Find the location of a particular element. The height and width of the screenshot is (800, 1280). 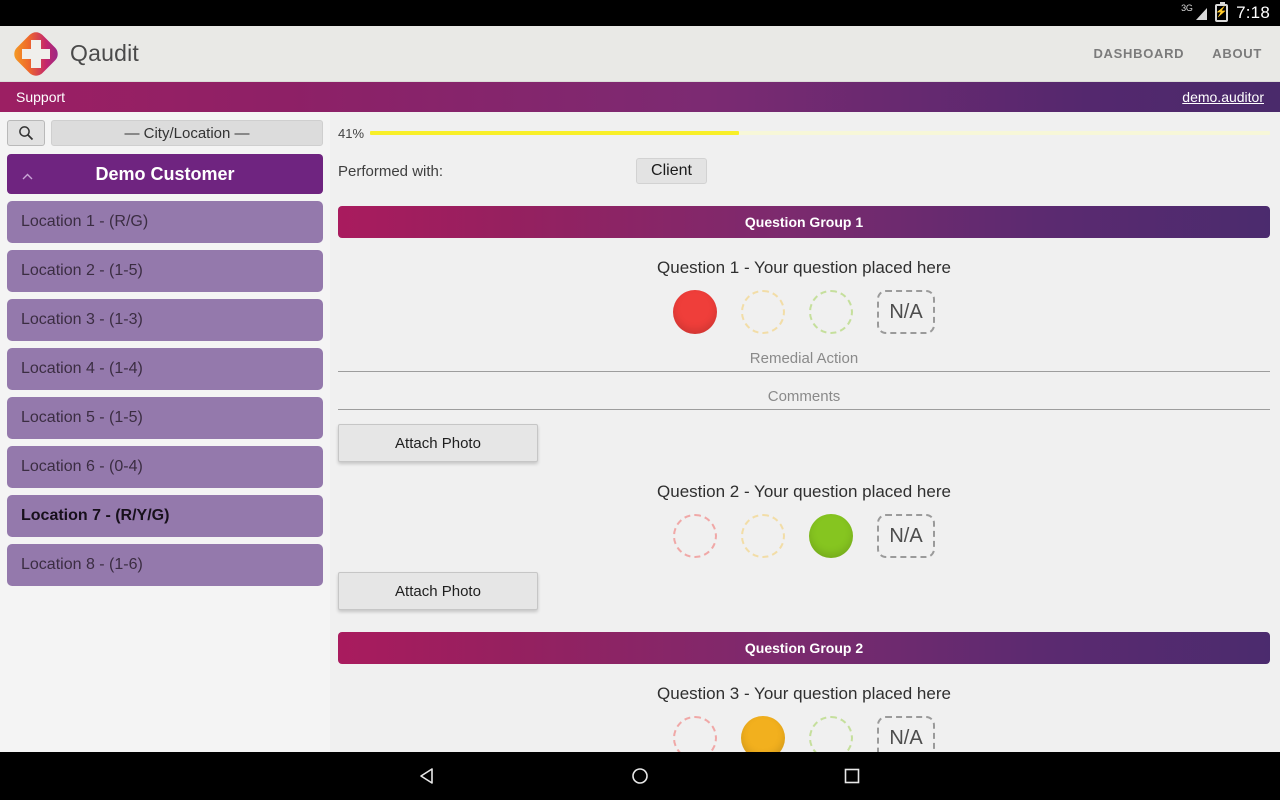

battery-charging-icon: ⚡ is located at coordinates (1222, 12).